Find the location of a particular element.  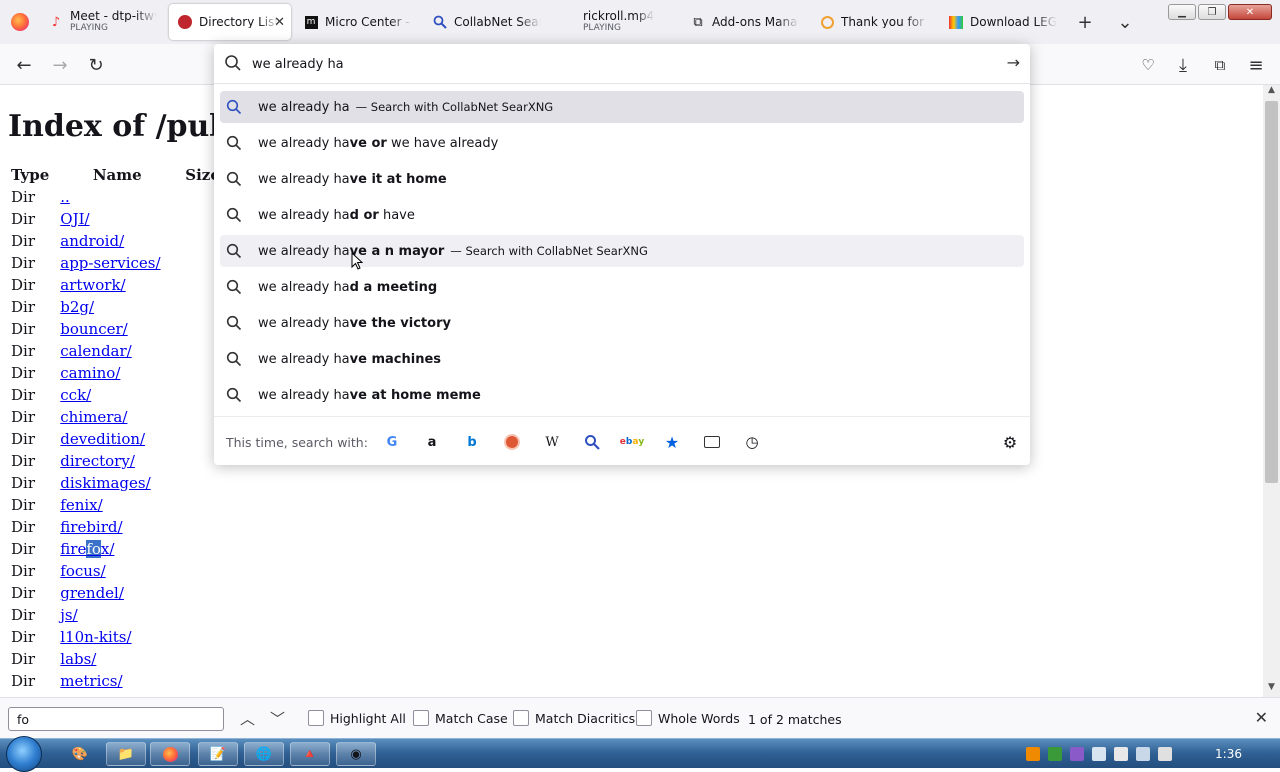

downloads-icon: ⤓ is located at coordinates (1183, 65).